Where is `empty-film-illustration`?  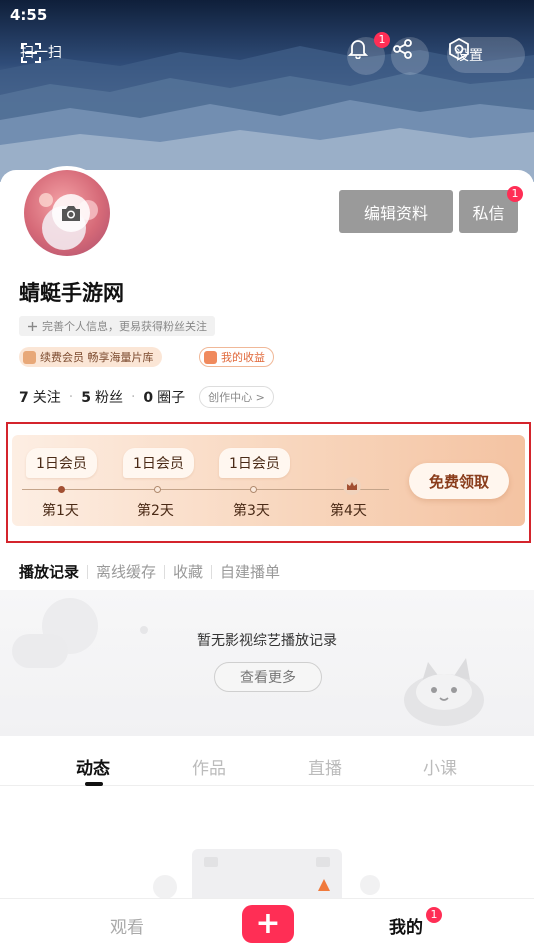 empty-film-illustration is located at coordinates (266, 873).